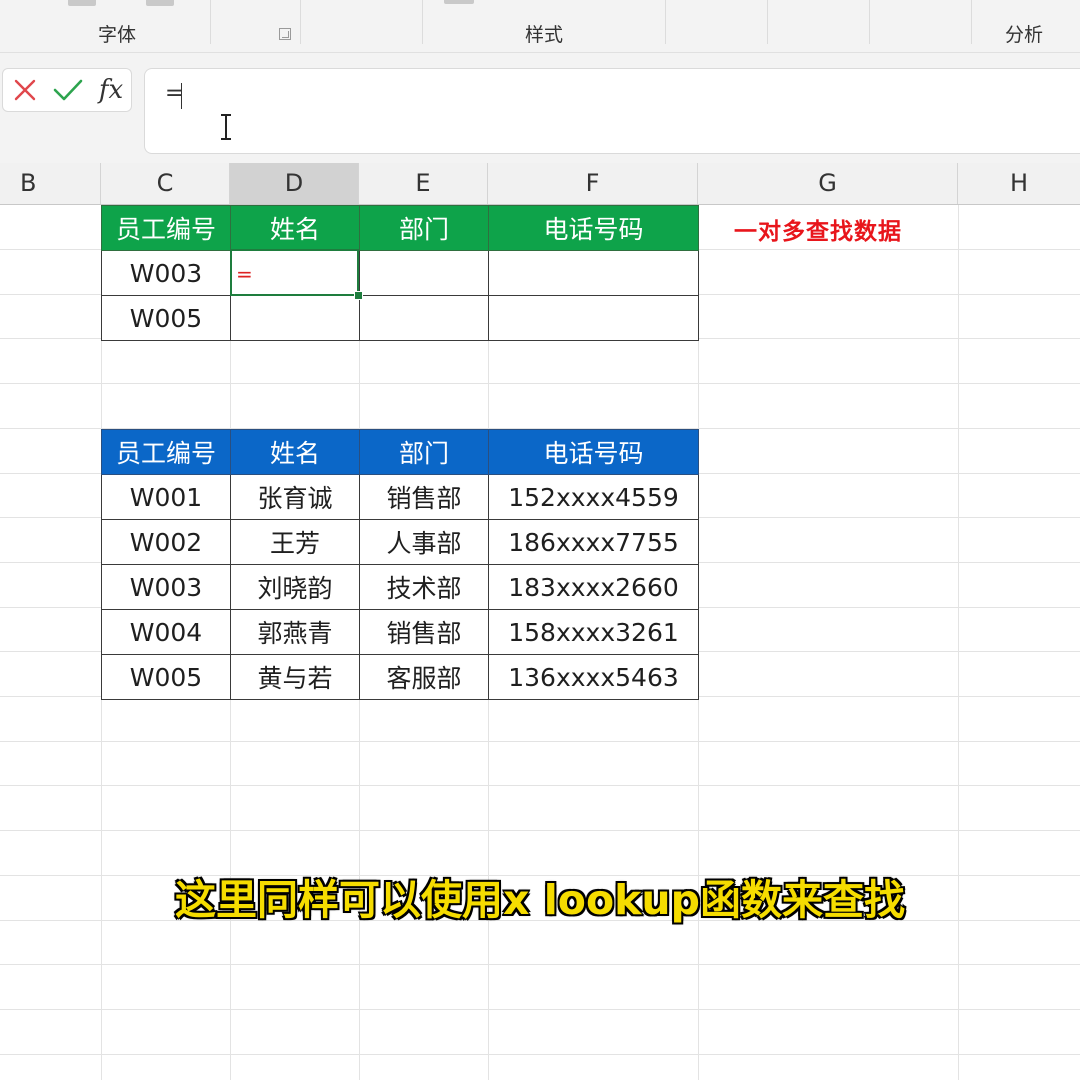 Image resolution: width=1080 pixels, height=1080 pixels. I want to click on table-row: W003 刘晓韵 技术部 183xxxx2660, so click(400, 587).